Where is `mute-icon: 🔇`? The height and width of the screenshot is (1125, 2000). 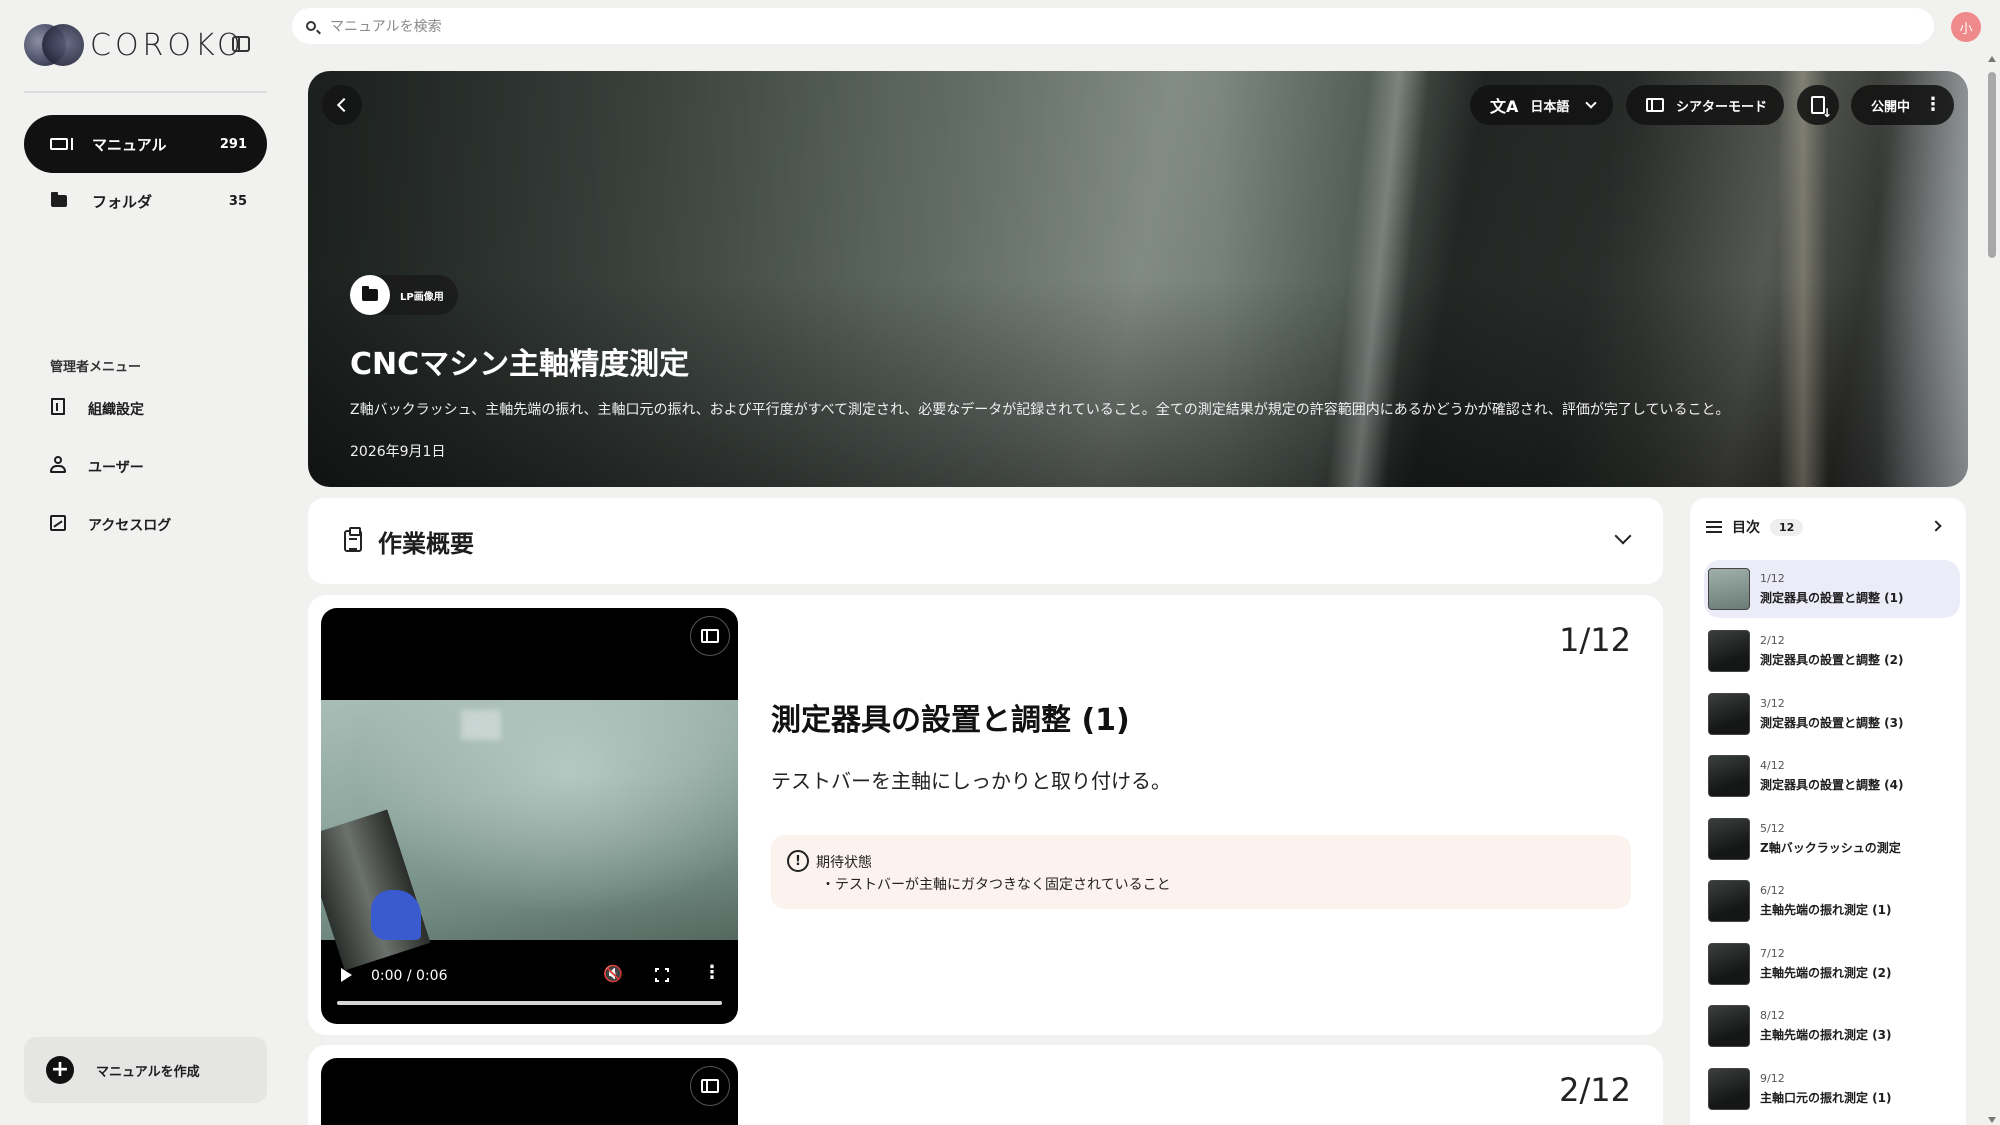
mute-icon: 🔇 is located at coordinates (613, 973).